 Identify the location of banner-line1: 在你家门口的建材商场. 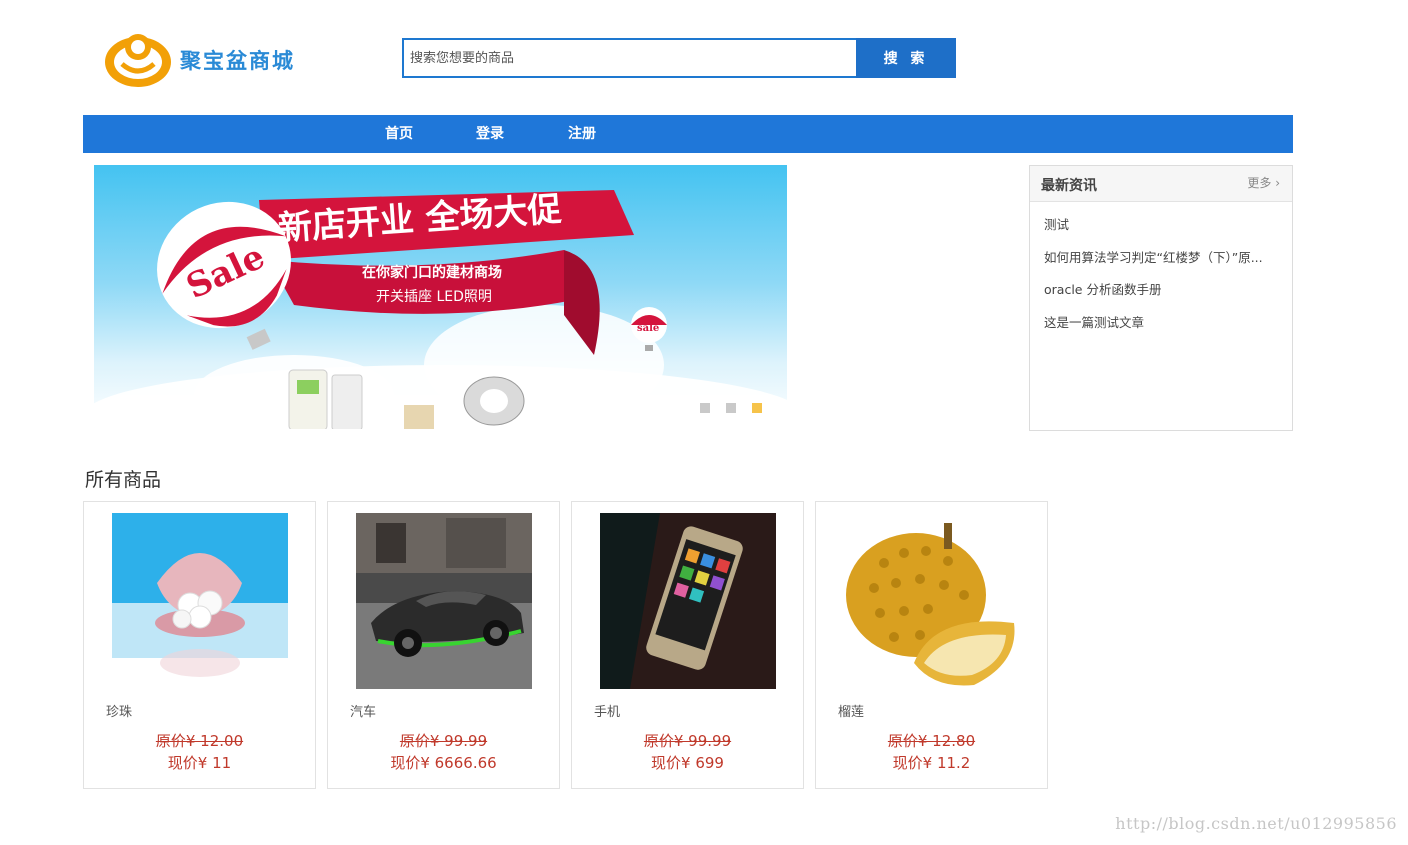
(432, 272).